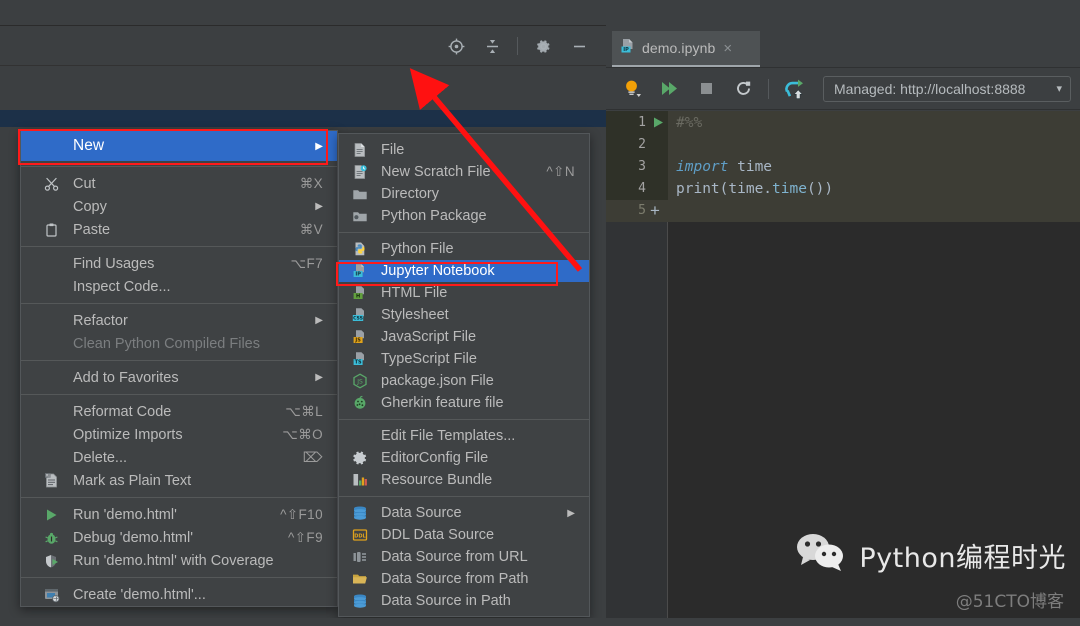 The width and height of the screenshot is (1080, 626). I want to click on server-select-value: Managed: http://localhost:8888, so click(930, 88).